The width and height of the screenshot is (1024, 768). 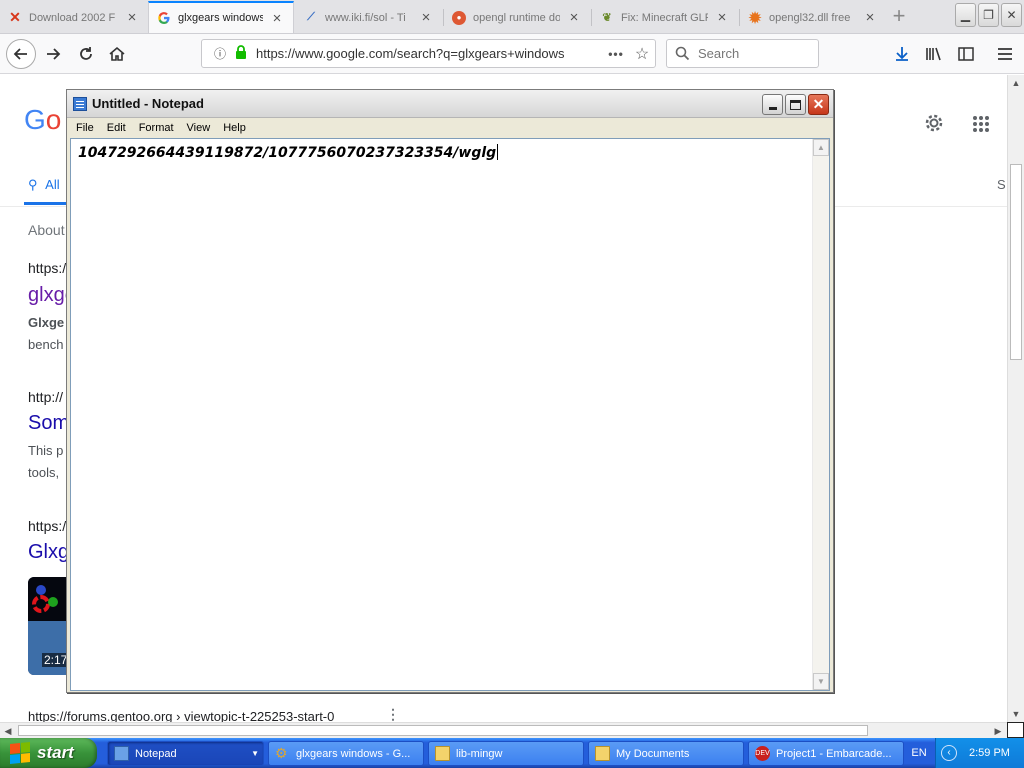 What do you see at coordinates (719, 53) in the screenshot?
I see `search-placeholder: Search` at bounding box center [719, 53].